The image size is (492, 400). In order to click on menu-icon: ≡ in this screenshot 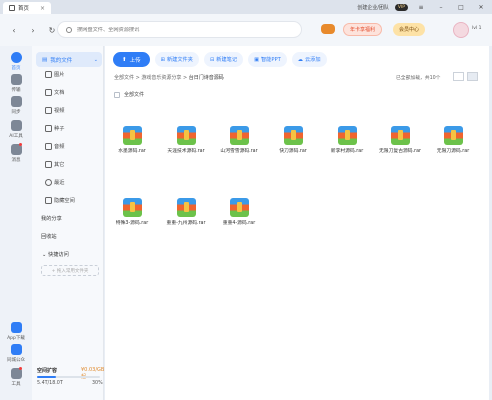, I will do `click(421, 7)`.